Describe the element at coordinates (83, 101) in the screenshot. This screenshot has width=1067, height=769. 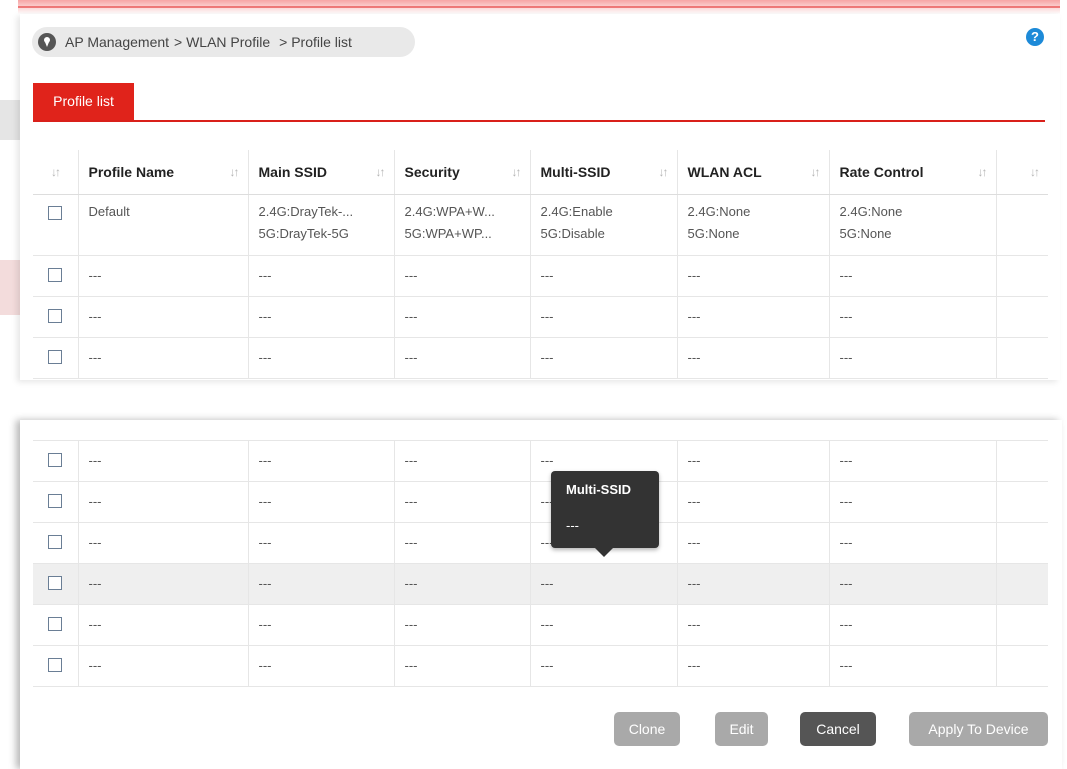
I see `tab-profile-list: Profile list` at that location.